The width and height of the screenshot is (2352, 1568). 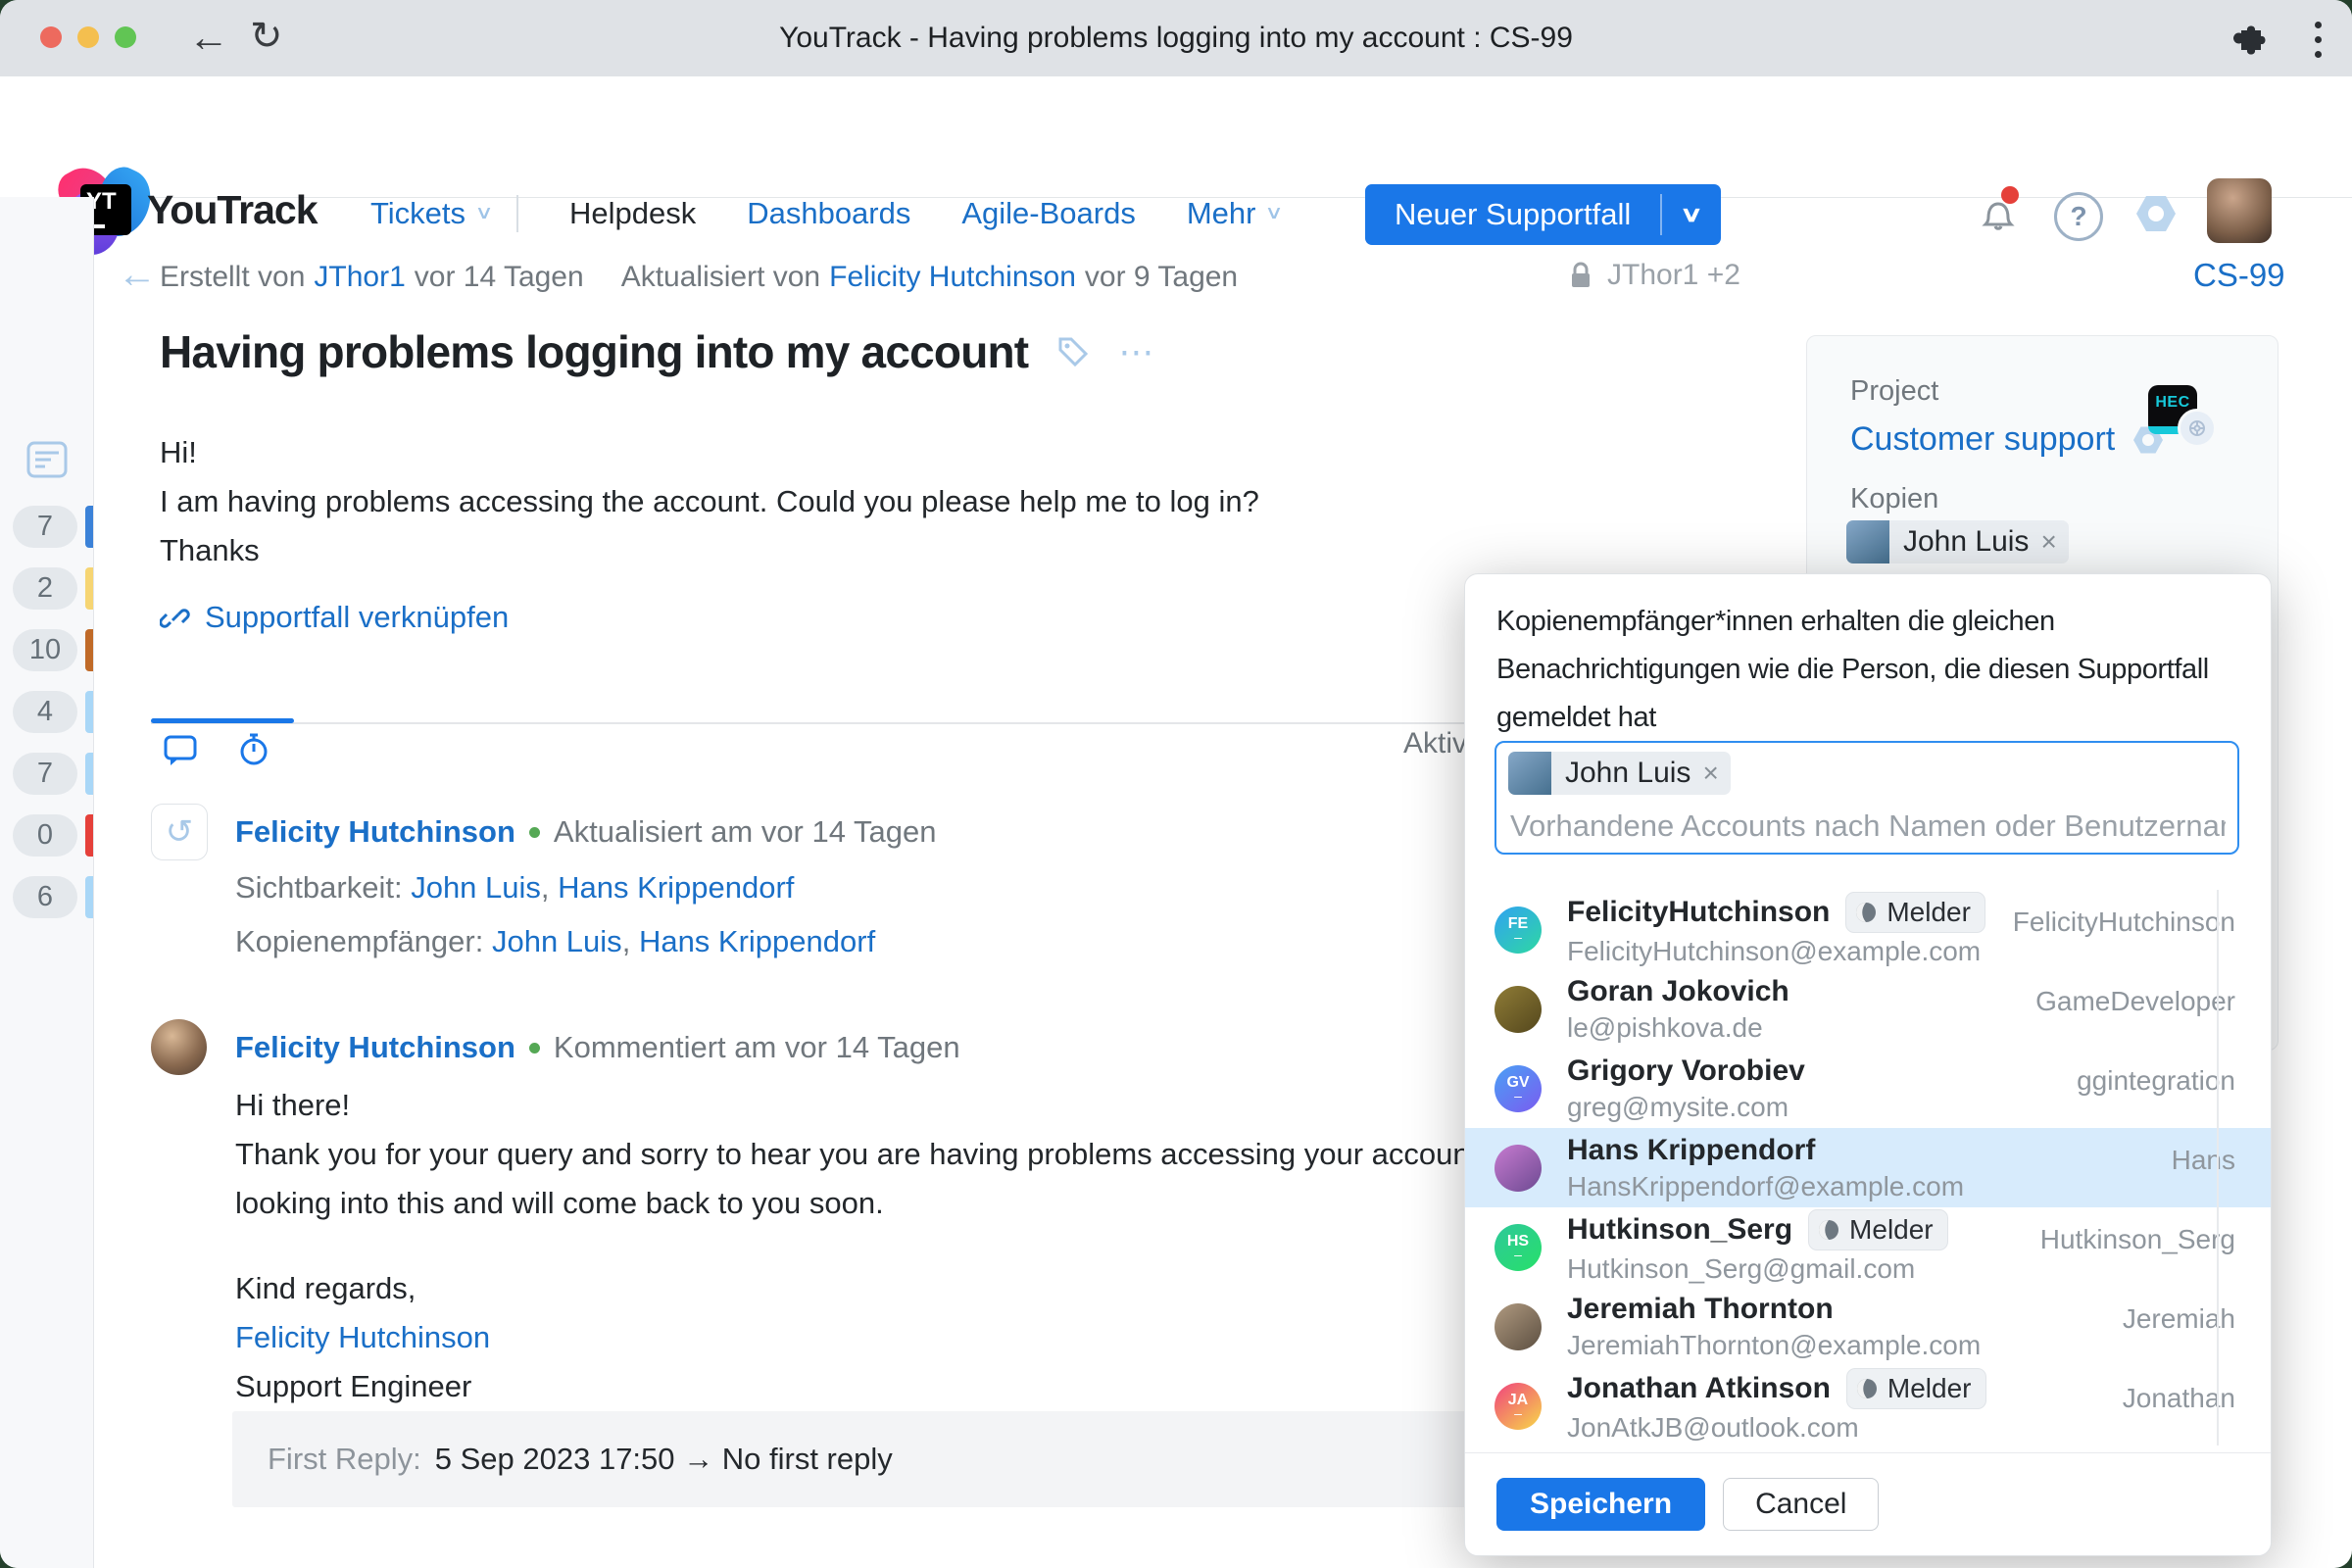 I want to click on brand-wordmark: YouTrack, so click(x=232, y=210).